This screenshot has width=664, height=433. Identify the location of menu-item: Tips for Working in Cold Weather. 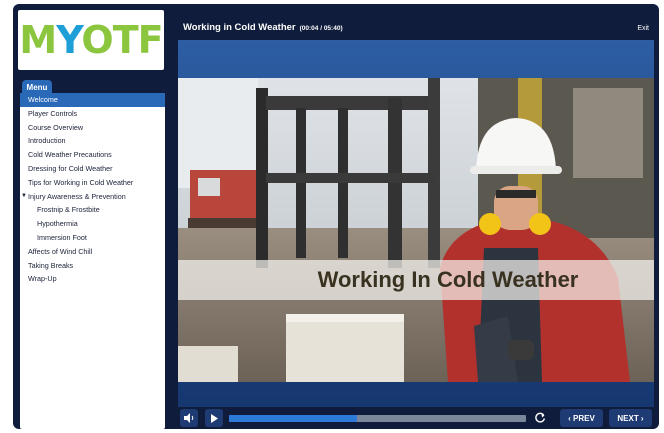
(92, 183).